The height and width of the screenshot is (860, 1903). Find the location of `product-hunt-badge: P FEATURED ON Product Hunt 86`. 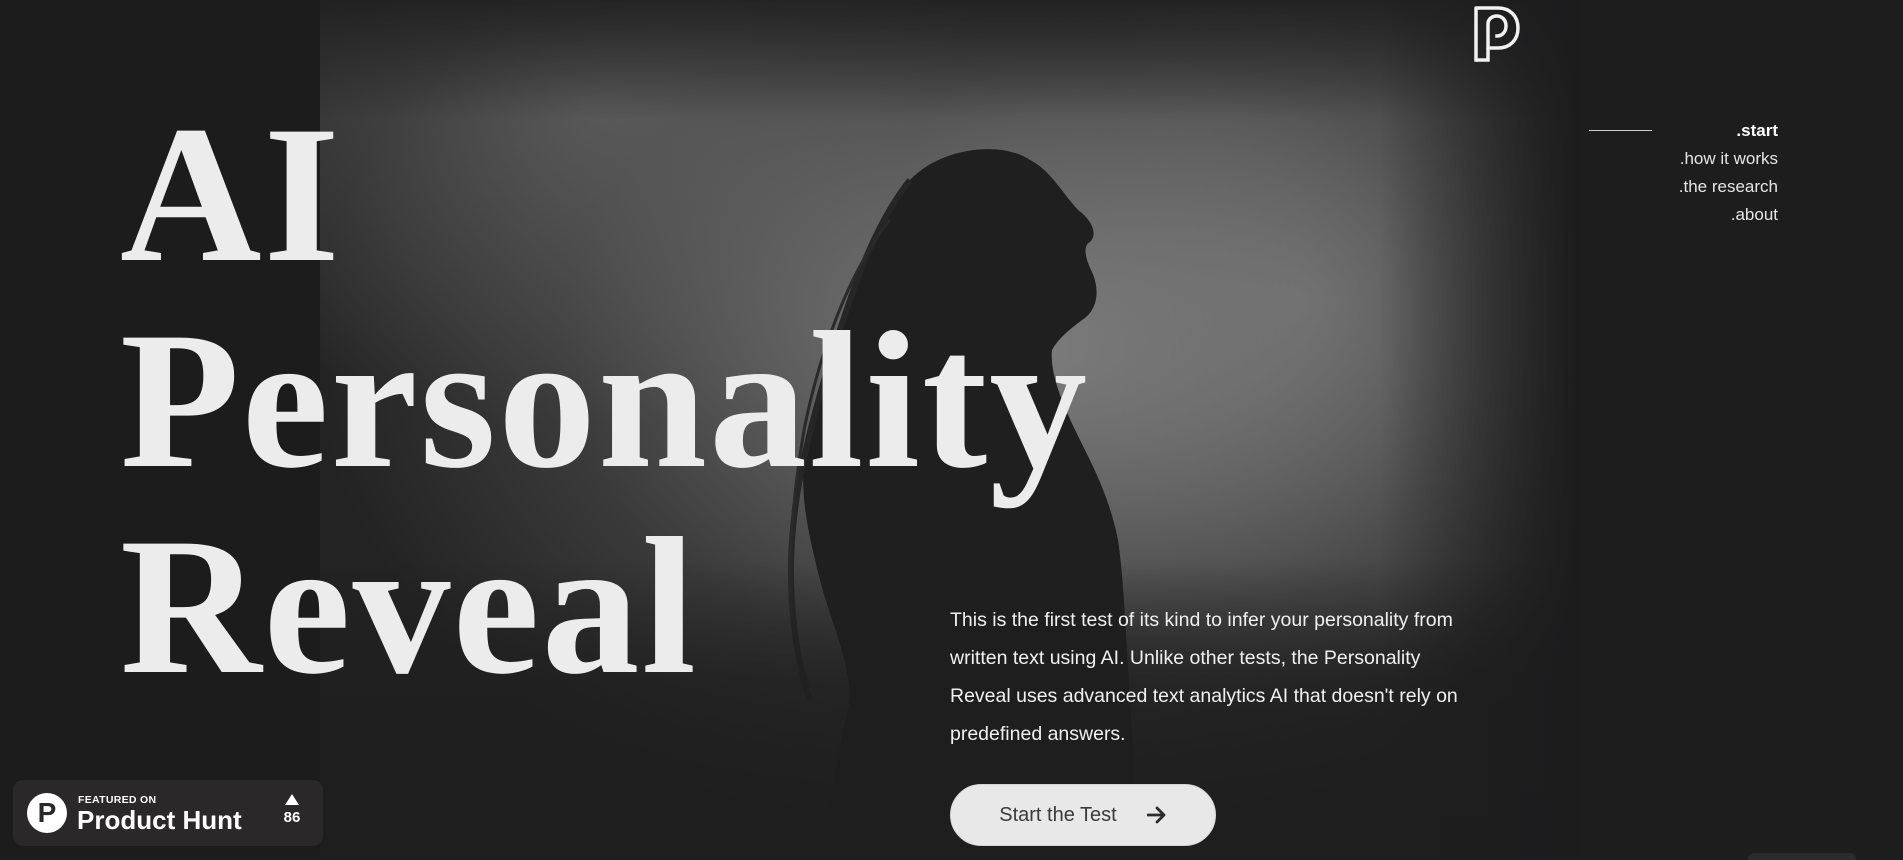

product-hunt-badge: P FEATURED ON Product Hunt 86 is located at coordinates (168, 813).